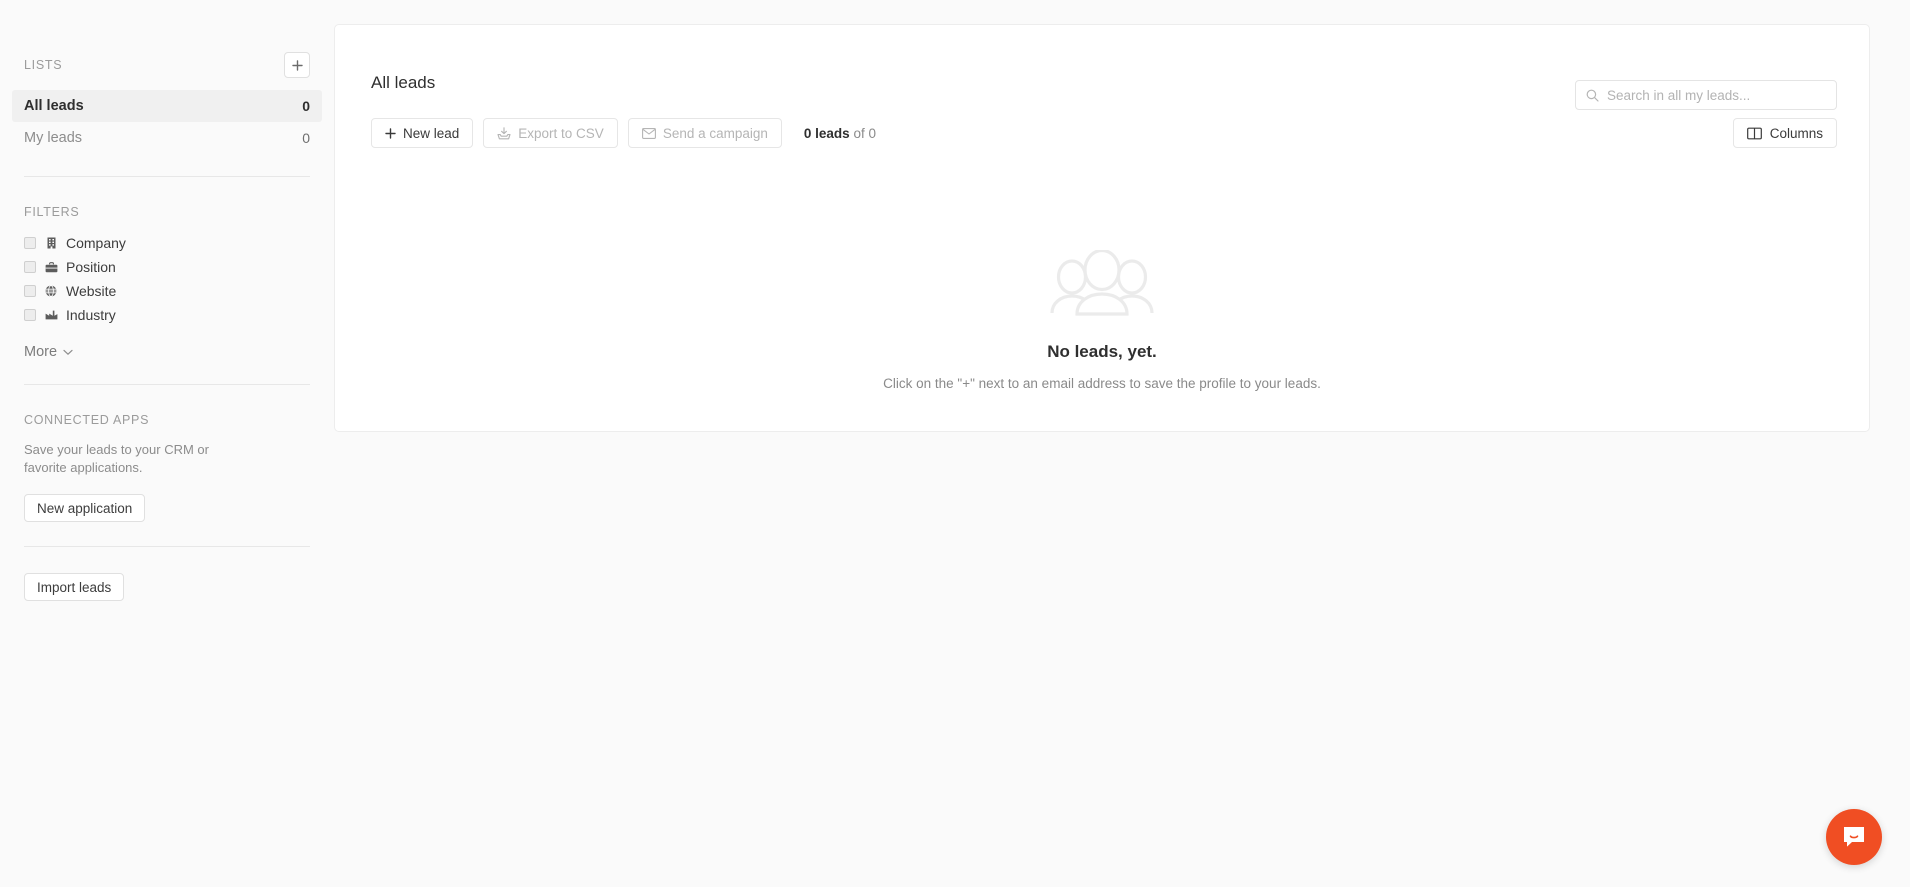 This screenshot has height=887, width=1910. Describe the element at coordinates (648, 133) in the screenshot. I see `envelope-icon` at that location.